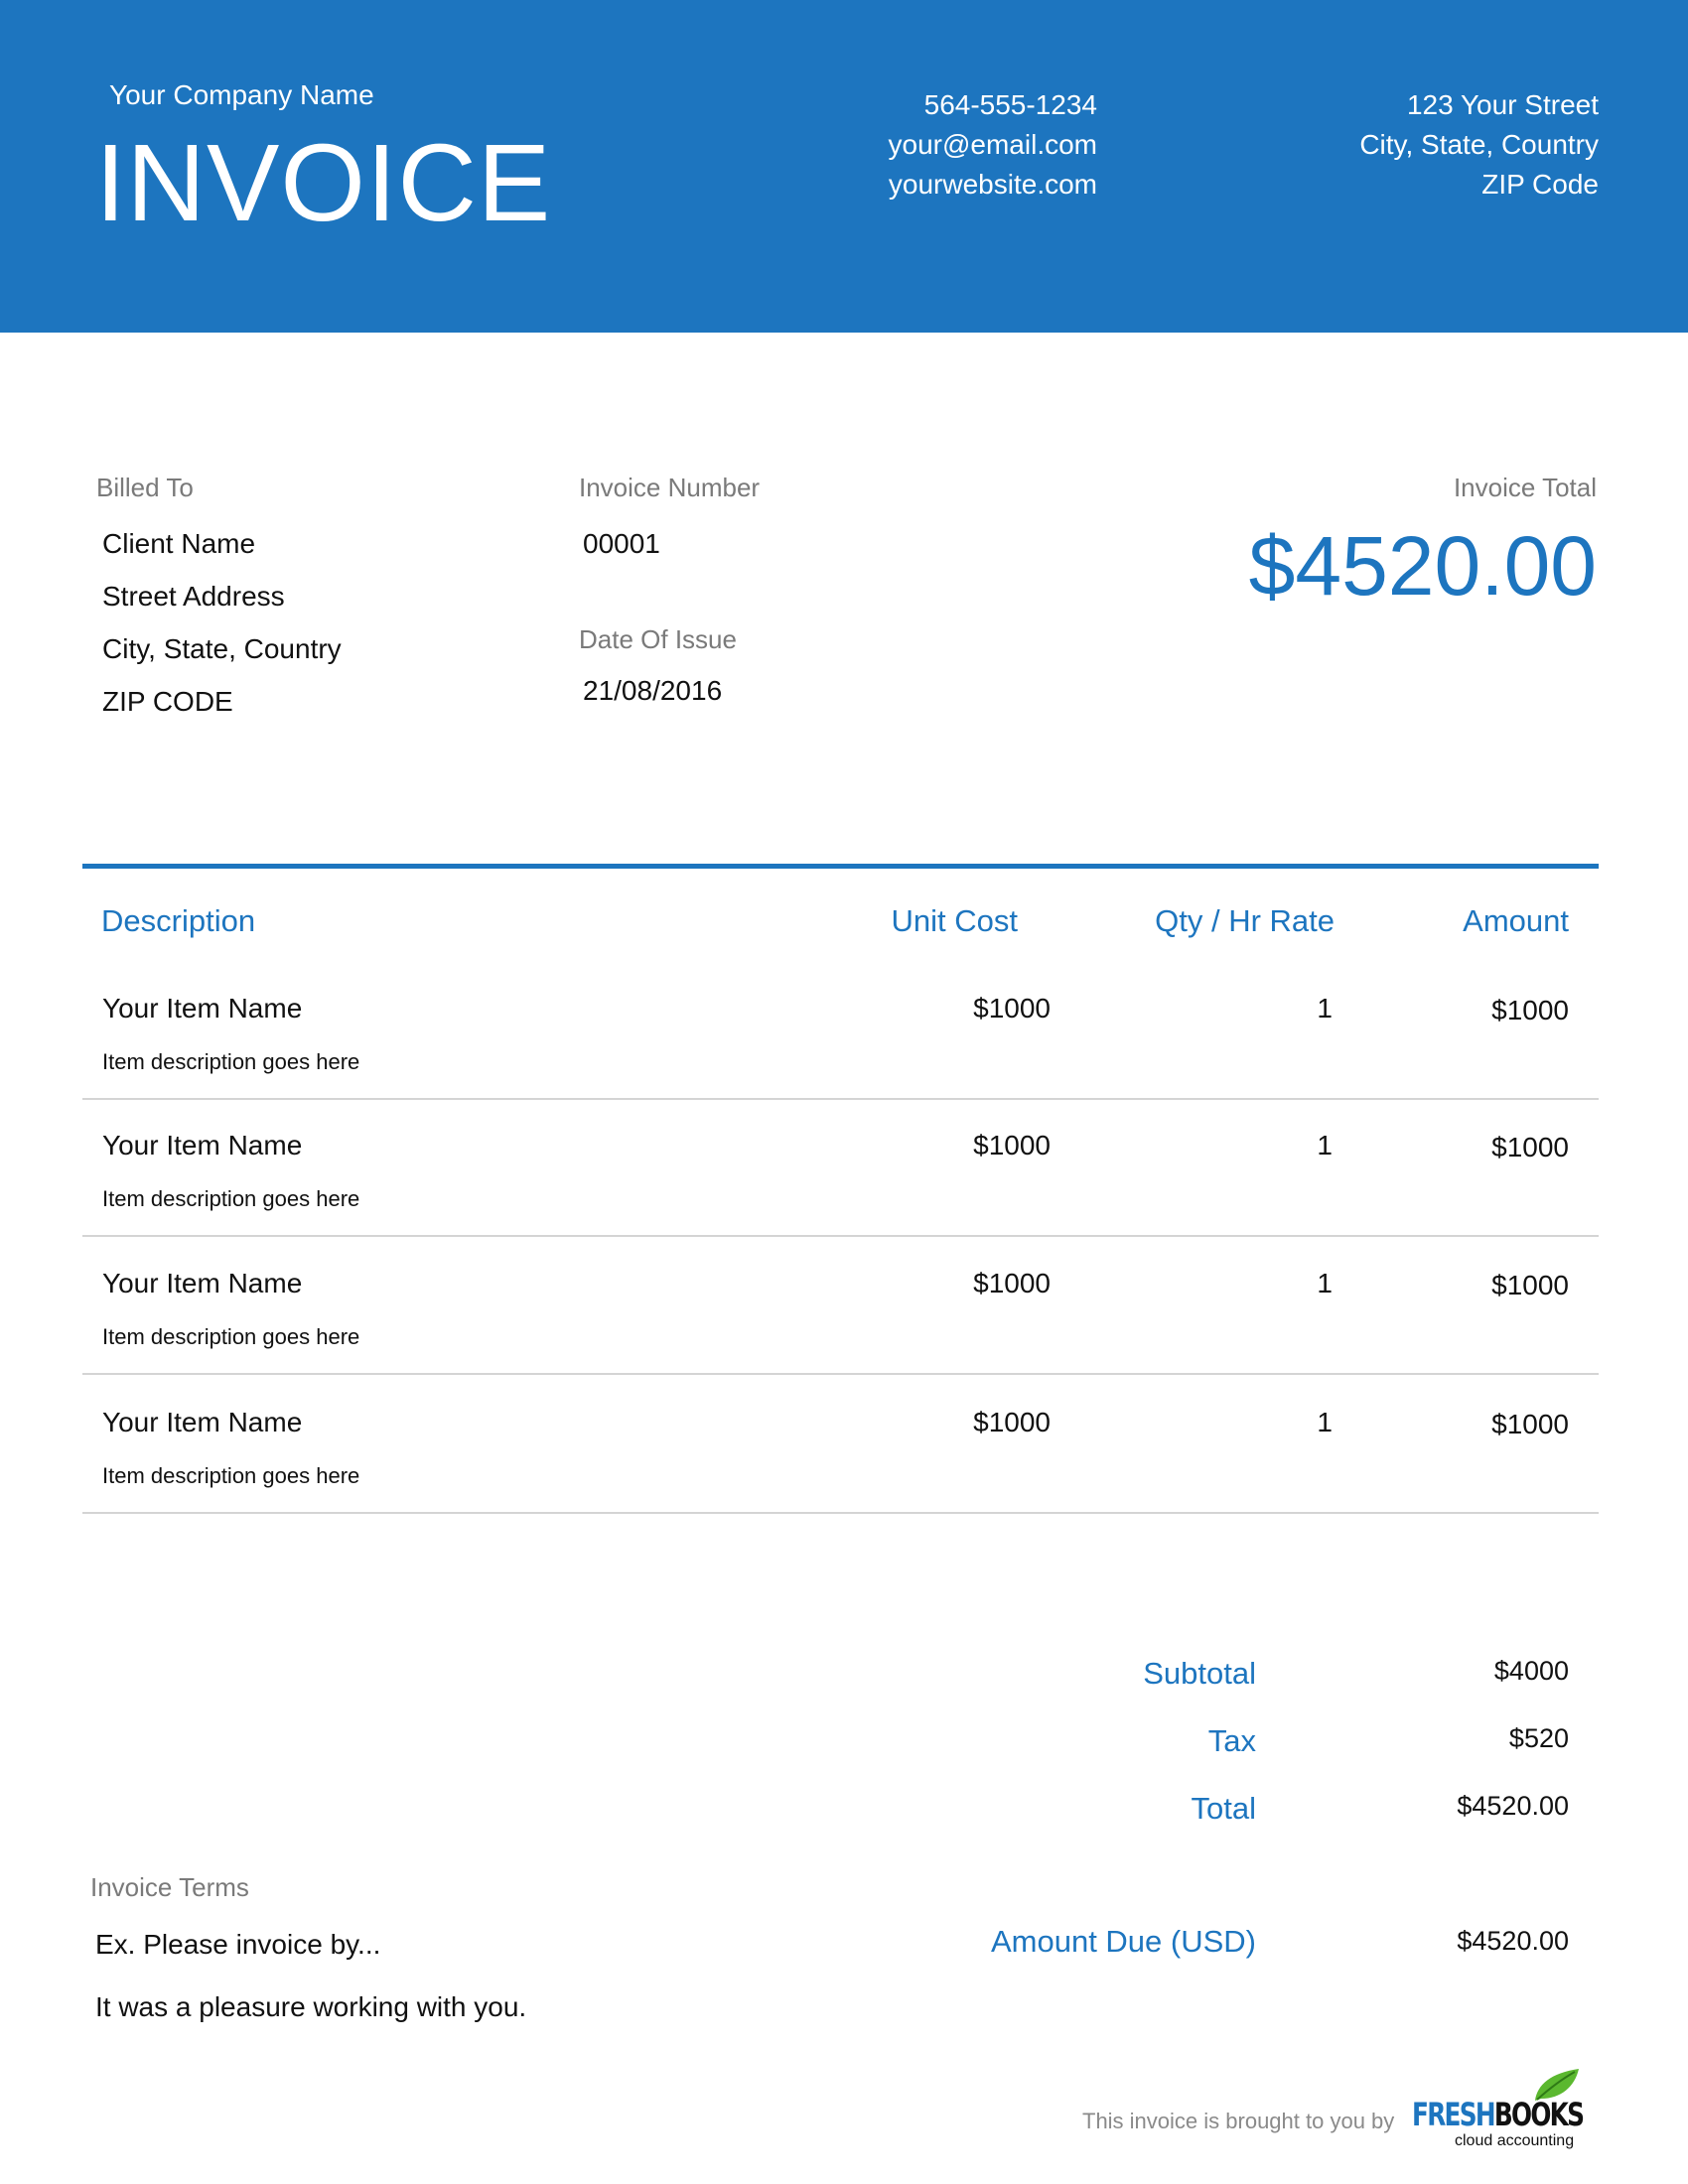 The height and width of the screenshot is (2184, 1688). I want to click on invoice-number-label: Invoice Number, so click(670, 487).